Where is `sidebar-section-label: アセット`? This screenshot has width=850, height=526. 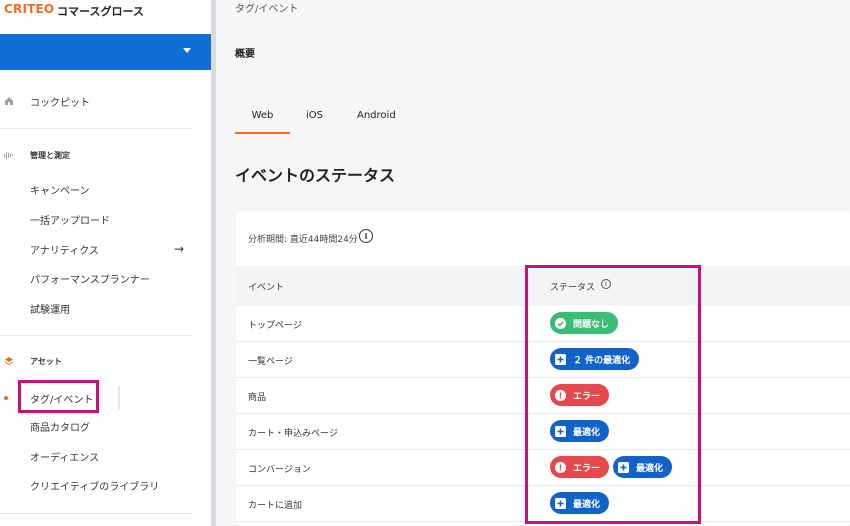
sidebar-section-label: アセット is located at coordinates (46, 361).